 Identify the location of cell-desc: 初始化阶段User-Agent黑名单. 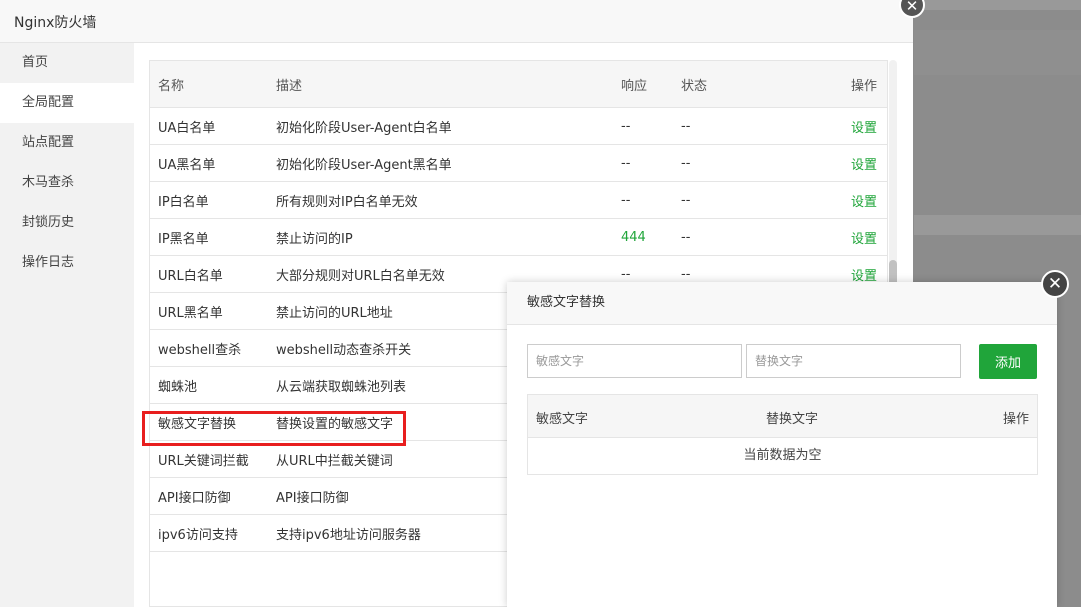
(444, 163).